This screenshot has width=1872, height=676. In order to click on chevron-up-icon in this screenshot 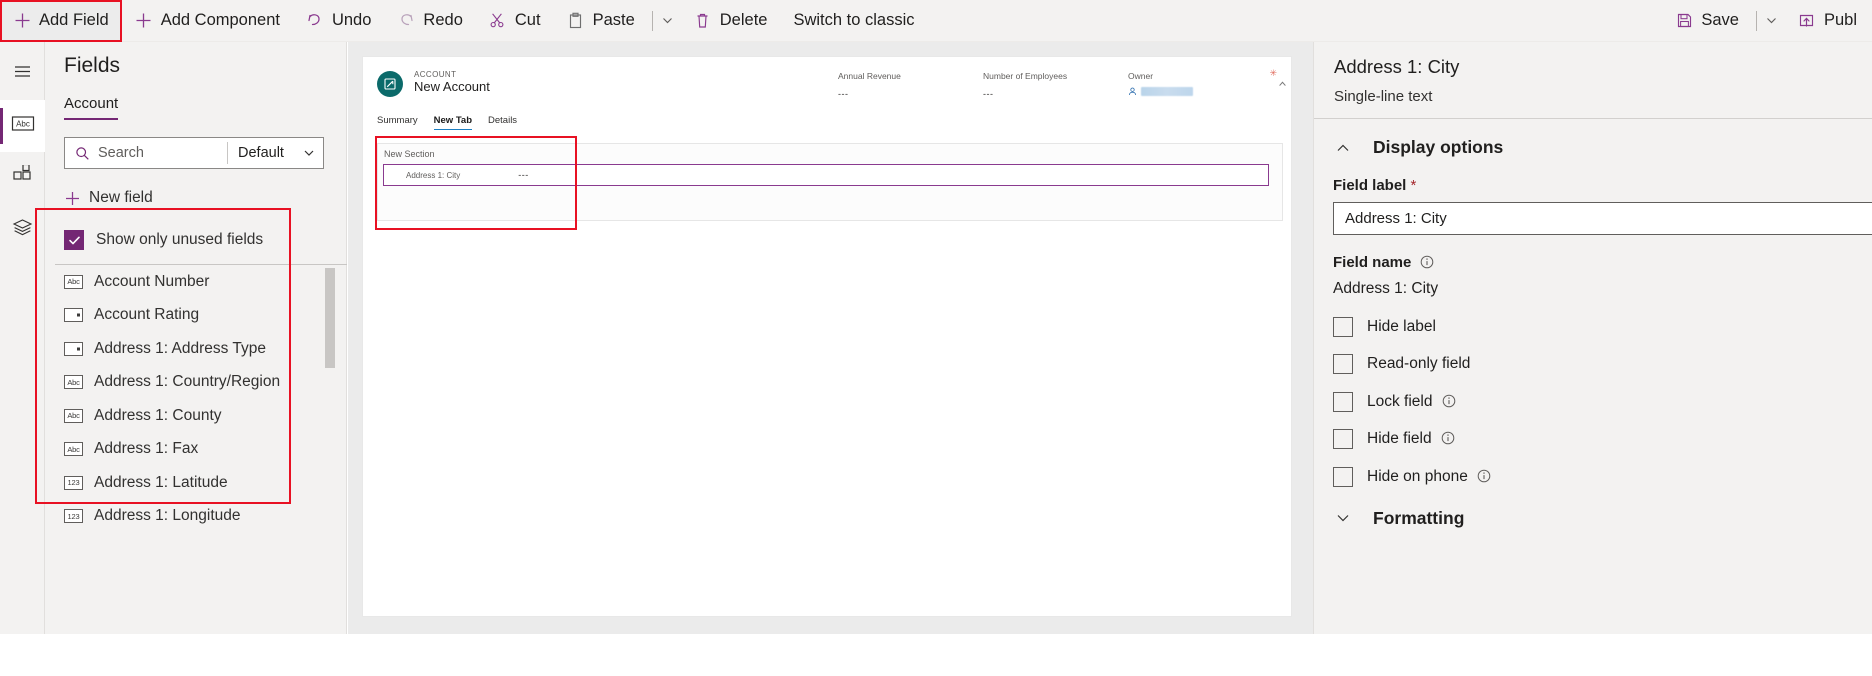, I will do `click(1343, 148)`.